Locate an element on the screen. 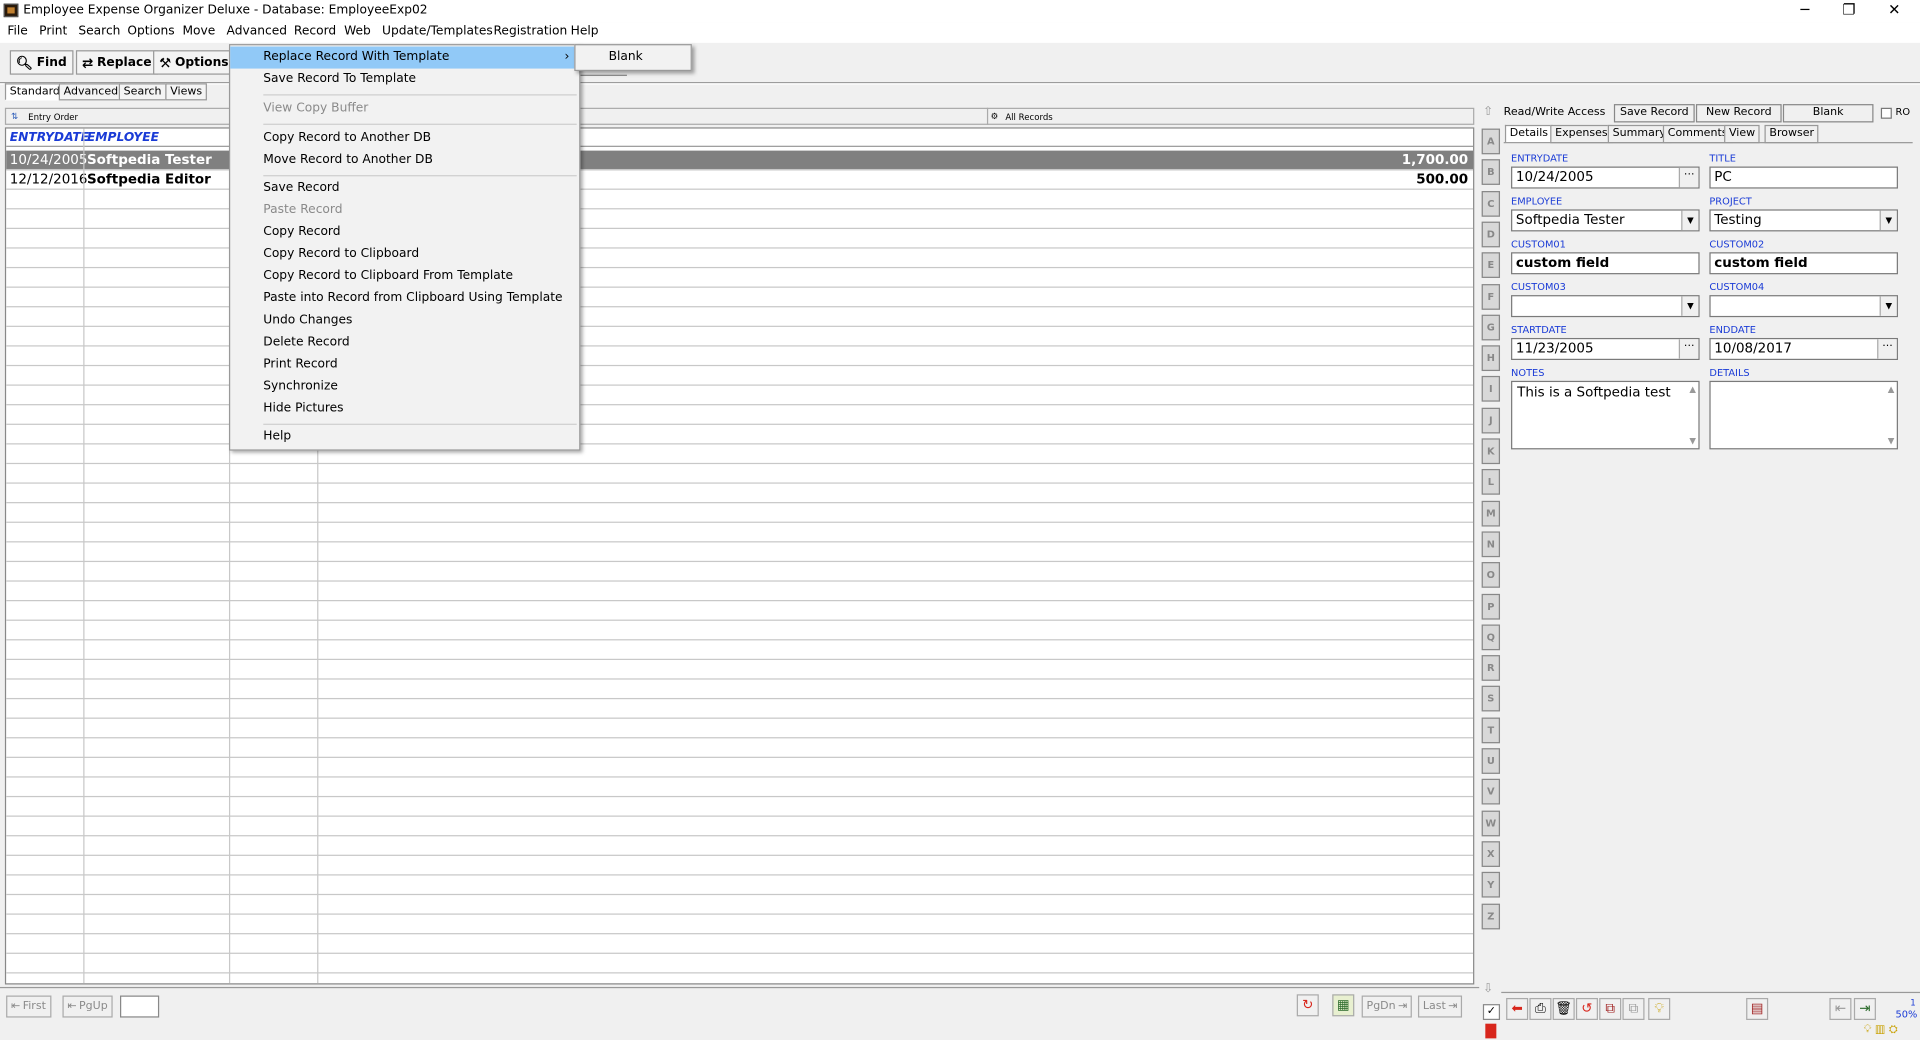 The image size is (1920, 1040). alpha-letter-h: H is located at coordinates (1491, 358).